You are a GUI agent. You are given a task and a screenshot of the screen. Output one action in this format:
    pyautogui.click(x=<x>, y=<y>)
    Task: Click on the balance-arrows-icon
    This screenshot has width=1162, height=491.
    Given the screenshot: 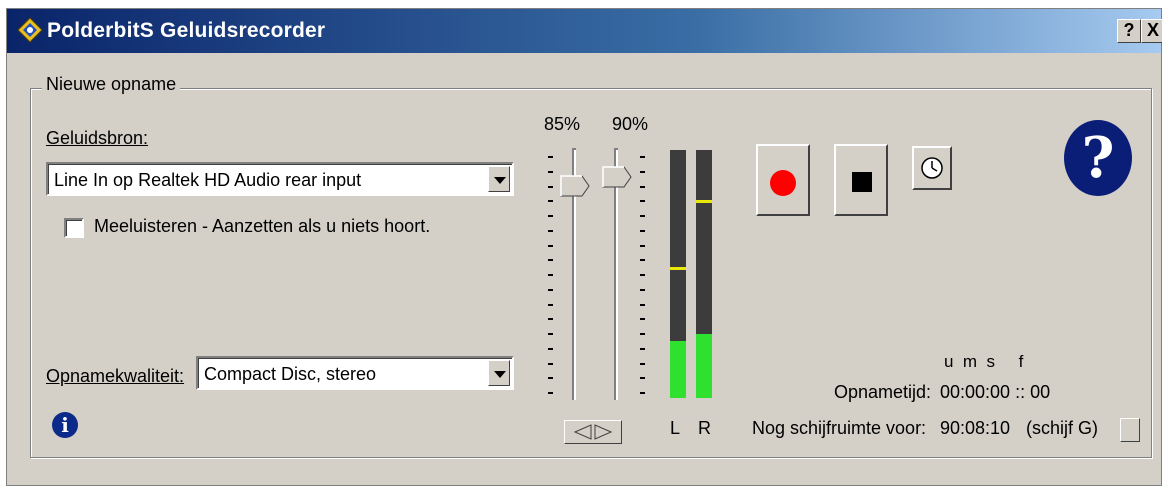 What is the action you would take?
    pyautogui.click(x=593, y=432)
    